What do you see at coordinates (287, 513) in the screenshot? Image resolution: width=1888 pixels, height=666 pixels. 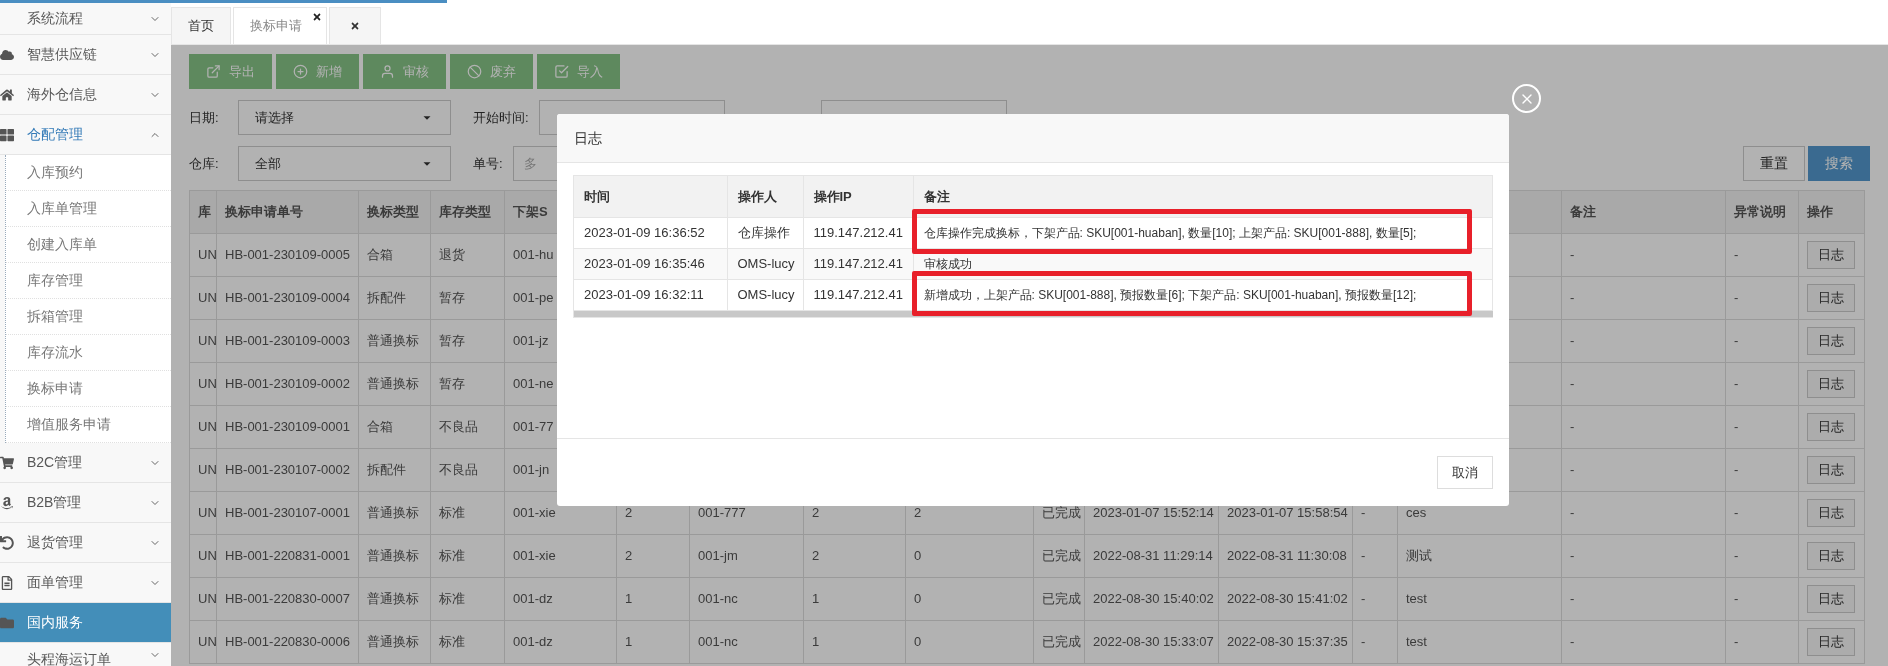 I see `order-link: HB-001-230107-0001` at bounding box center [287, 513].